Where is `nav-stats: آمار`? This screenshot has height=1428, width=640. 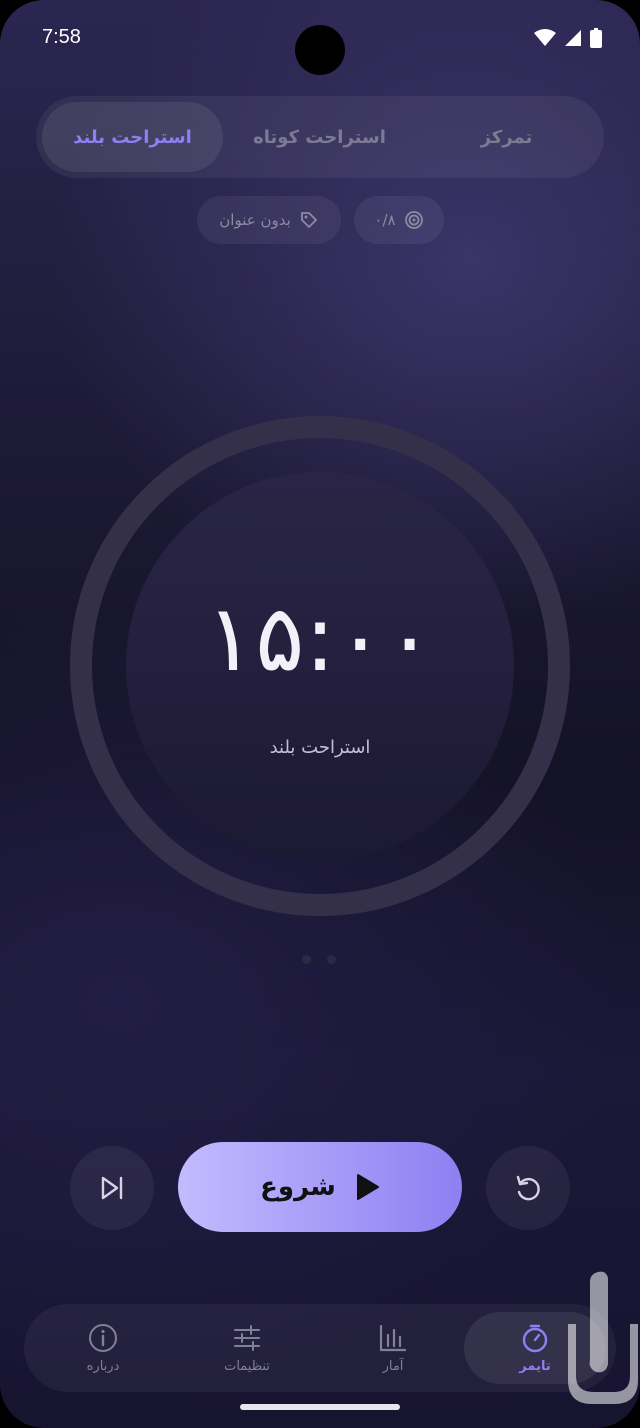
nav-stats: آمار is located at coordinates (393, 1348).